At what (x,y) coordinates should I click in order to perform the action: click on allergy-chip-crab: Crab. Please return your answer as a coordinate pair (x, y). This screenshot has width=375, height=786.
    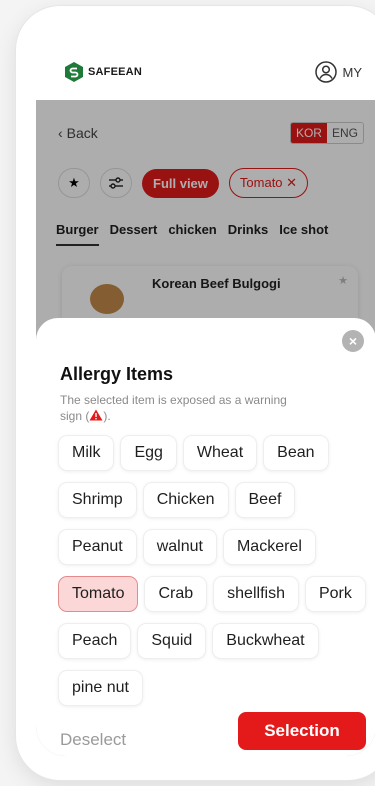
    Looking at the image, I should click on (176, 594).